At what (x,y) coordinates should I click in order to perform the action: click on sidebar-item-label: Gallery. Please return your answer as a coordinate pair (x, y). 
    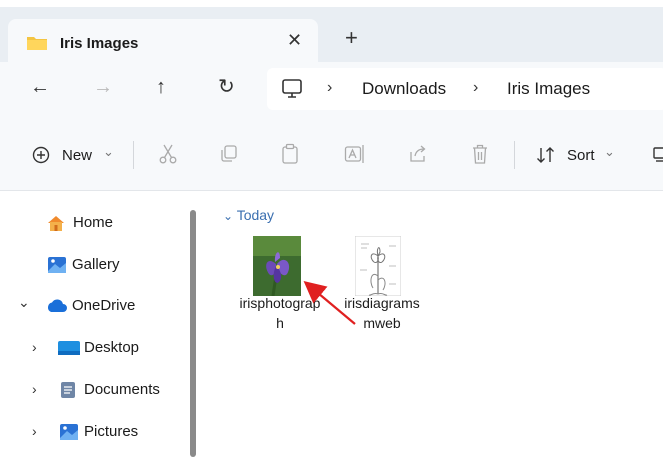
    Looking at the image, I should click on (96, 264).